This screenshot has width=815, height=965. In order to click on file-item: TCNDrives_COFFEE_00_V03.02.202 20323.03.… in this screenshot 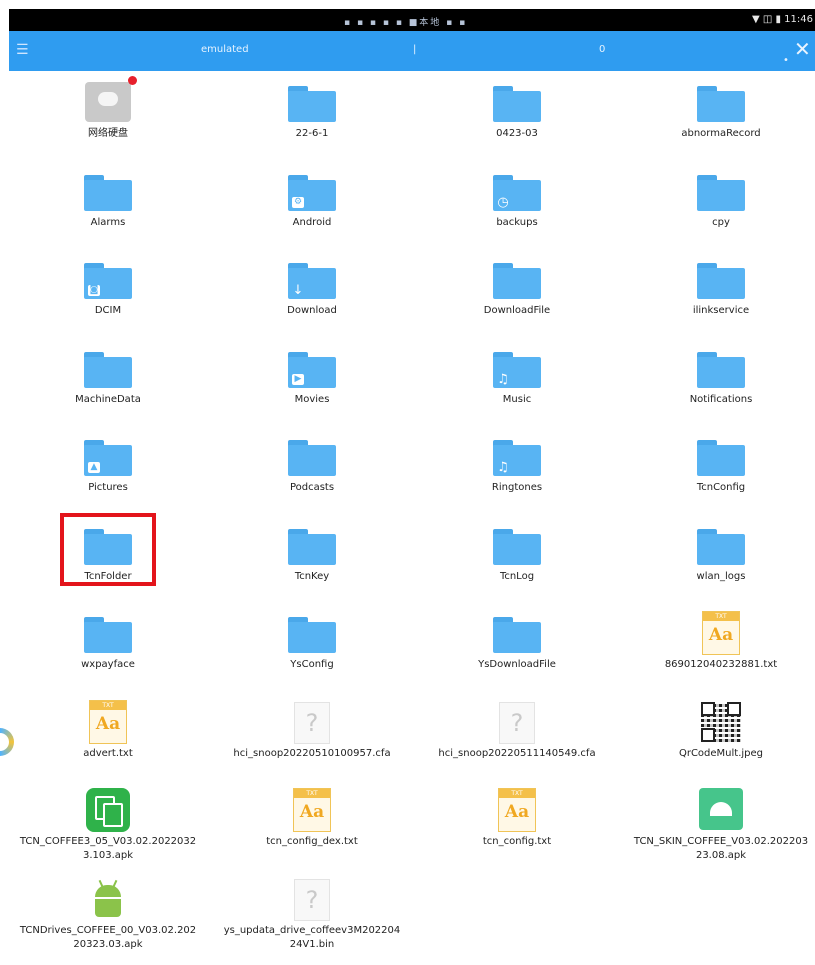, I will do `click(108, 920)`.